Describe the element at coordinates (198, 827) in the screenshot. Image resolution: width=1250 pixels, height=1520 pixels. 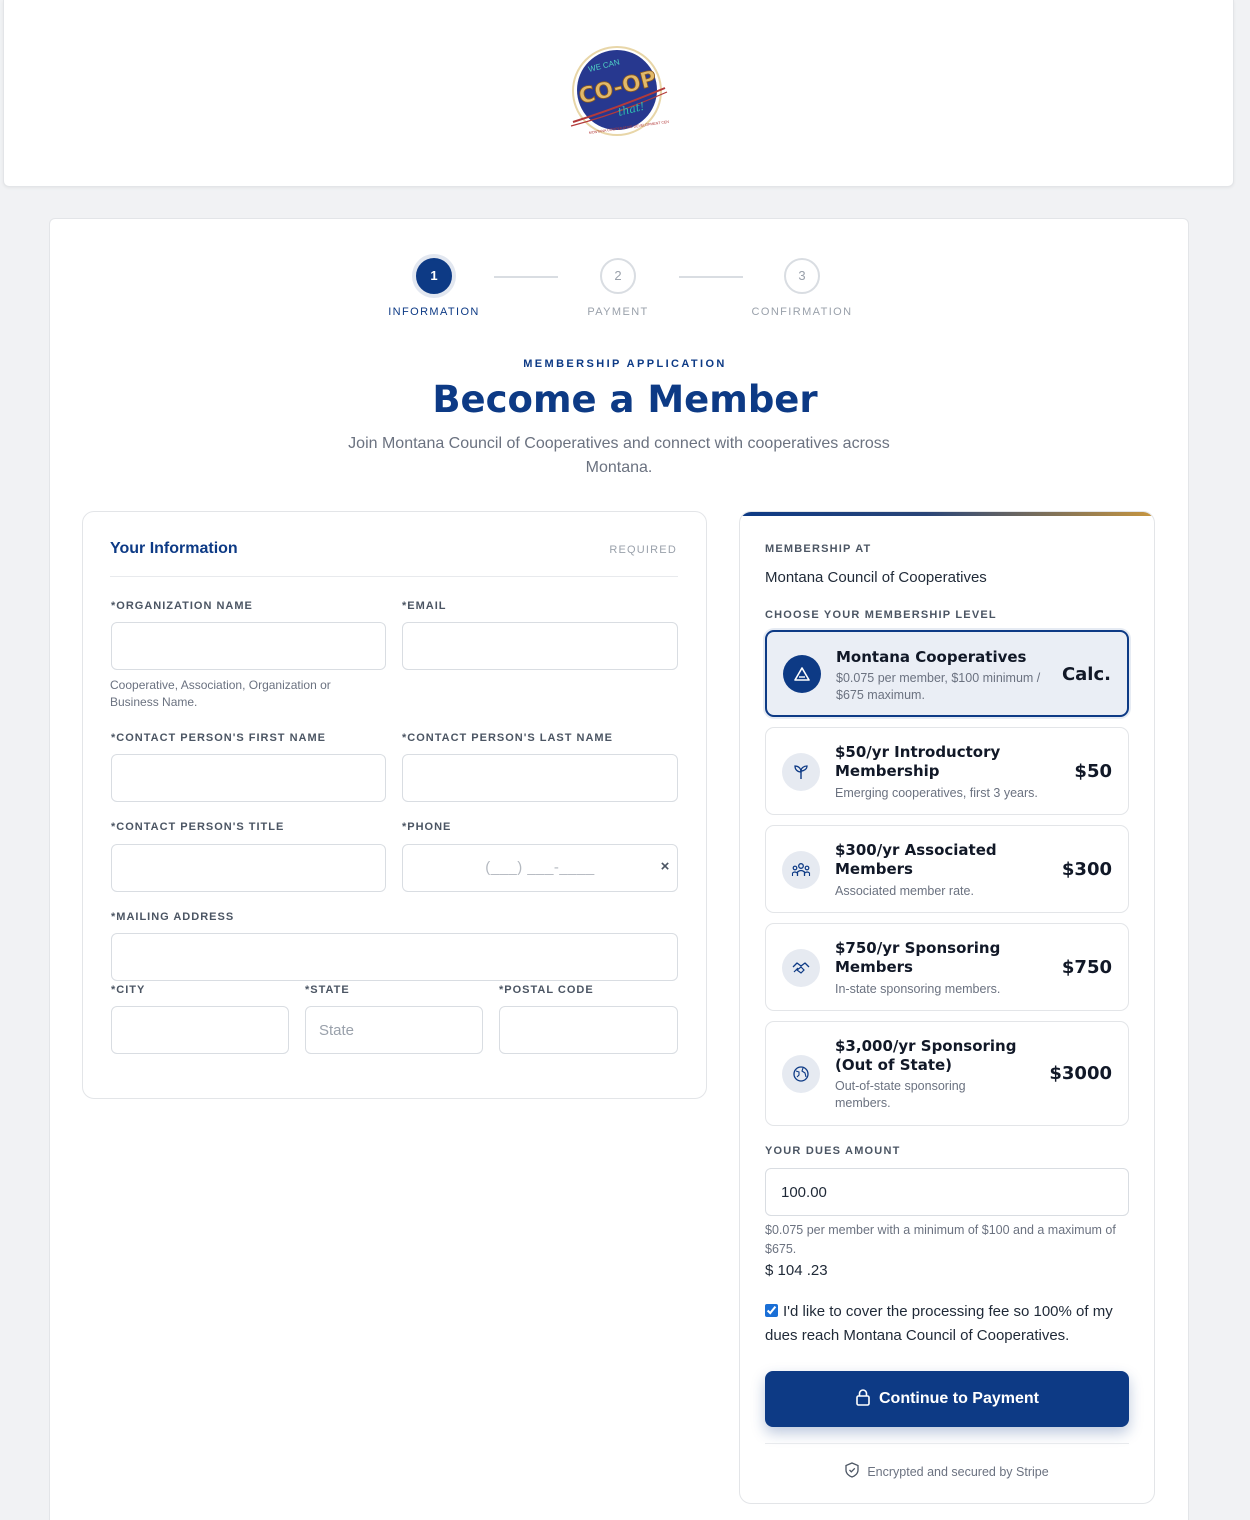
I see `contact-title-label: *CONTACT PERSON'S TITLE` at that location.